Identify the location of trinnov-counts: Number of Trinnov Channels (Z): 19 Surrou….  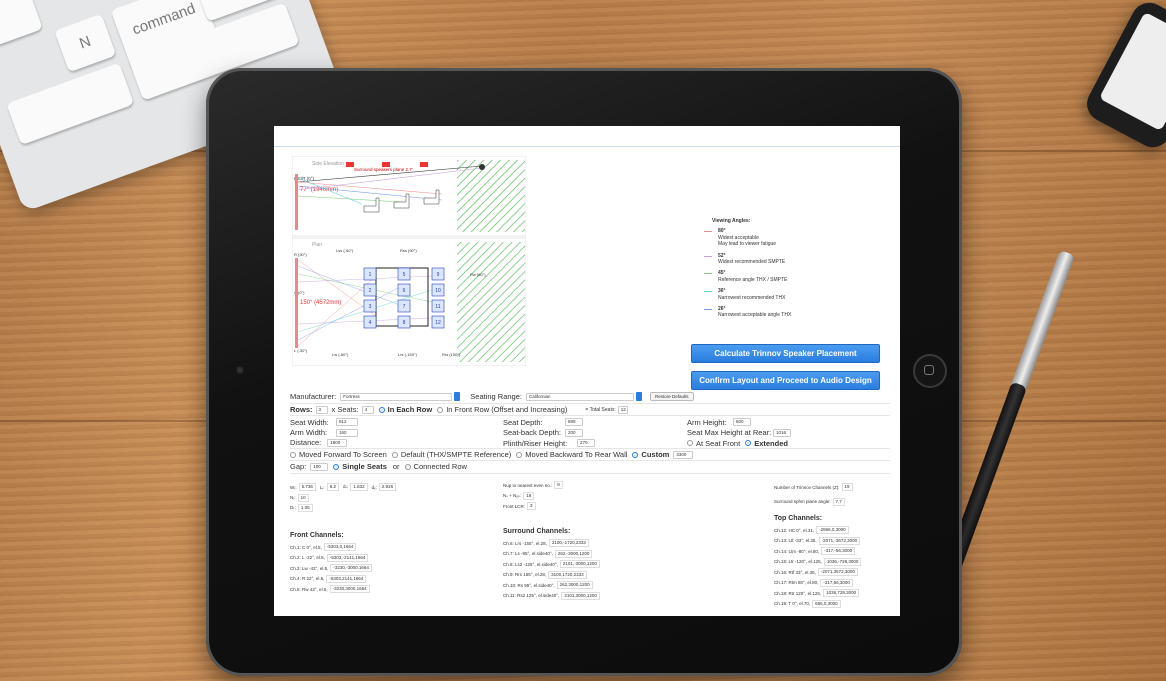
(834, 494).